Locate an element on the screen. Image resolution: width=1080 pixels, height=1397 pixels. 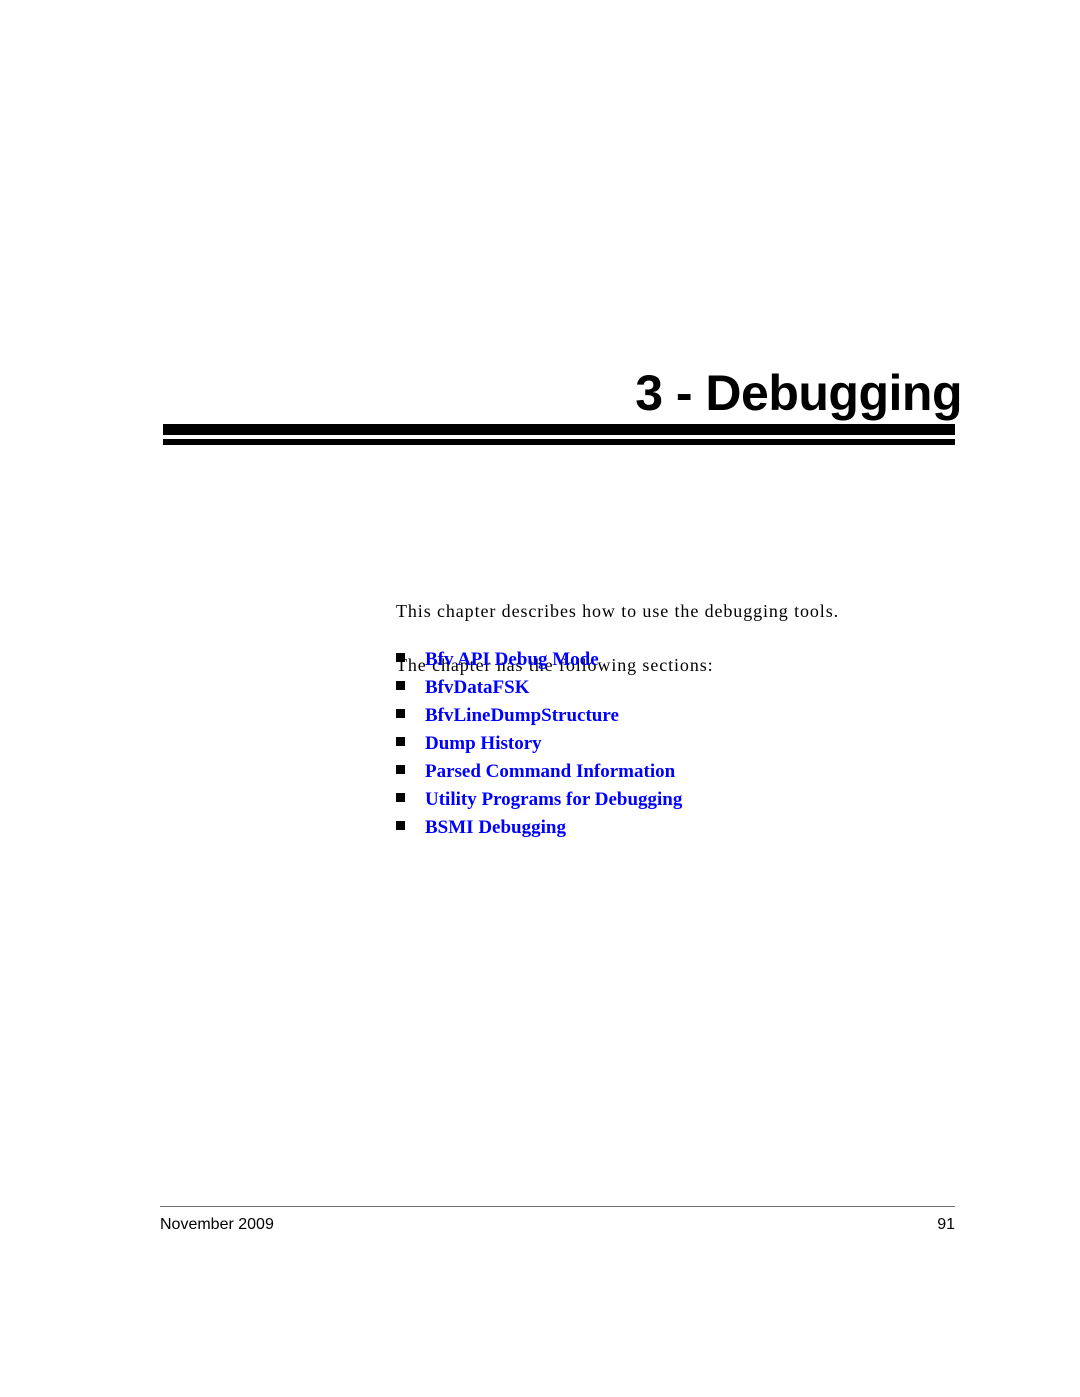
list-item: Bfv API Debug Mode is located at coordinates (706, 660).